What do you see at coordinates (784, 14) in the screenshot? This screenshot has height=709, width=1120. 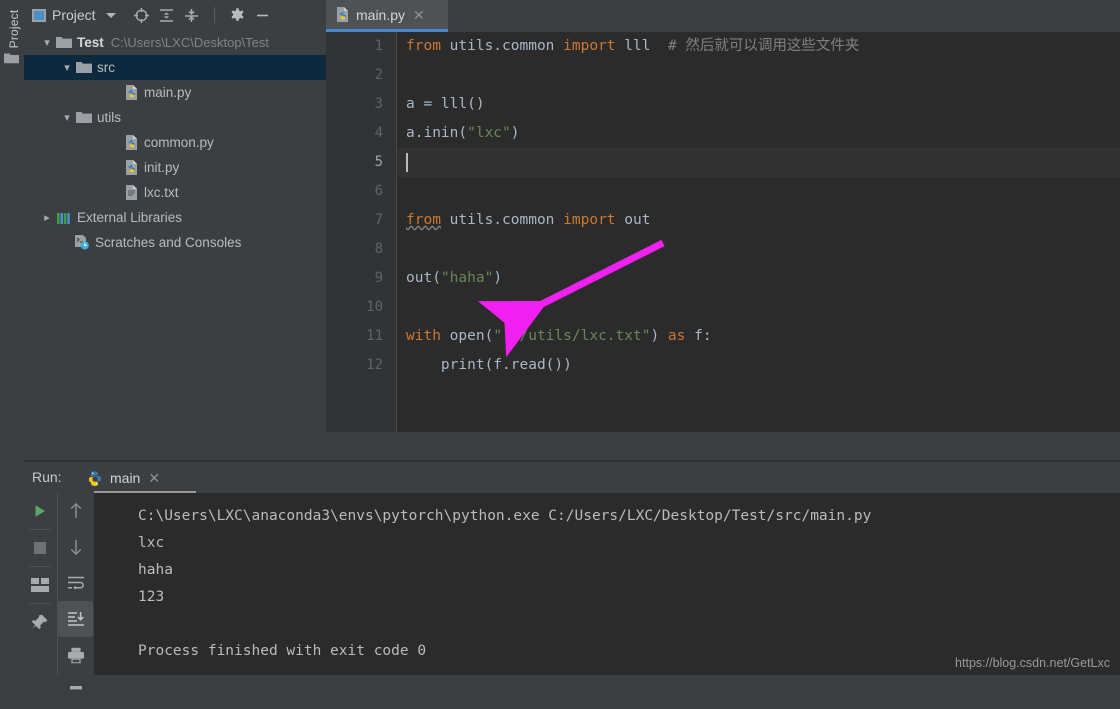 I see `tab-bar-empty-area` at bounding box center [784, 14].